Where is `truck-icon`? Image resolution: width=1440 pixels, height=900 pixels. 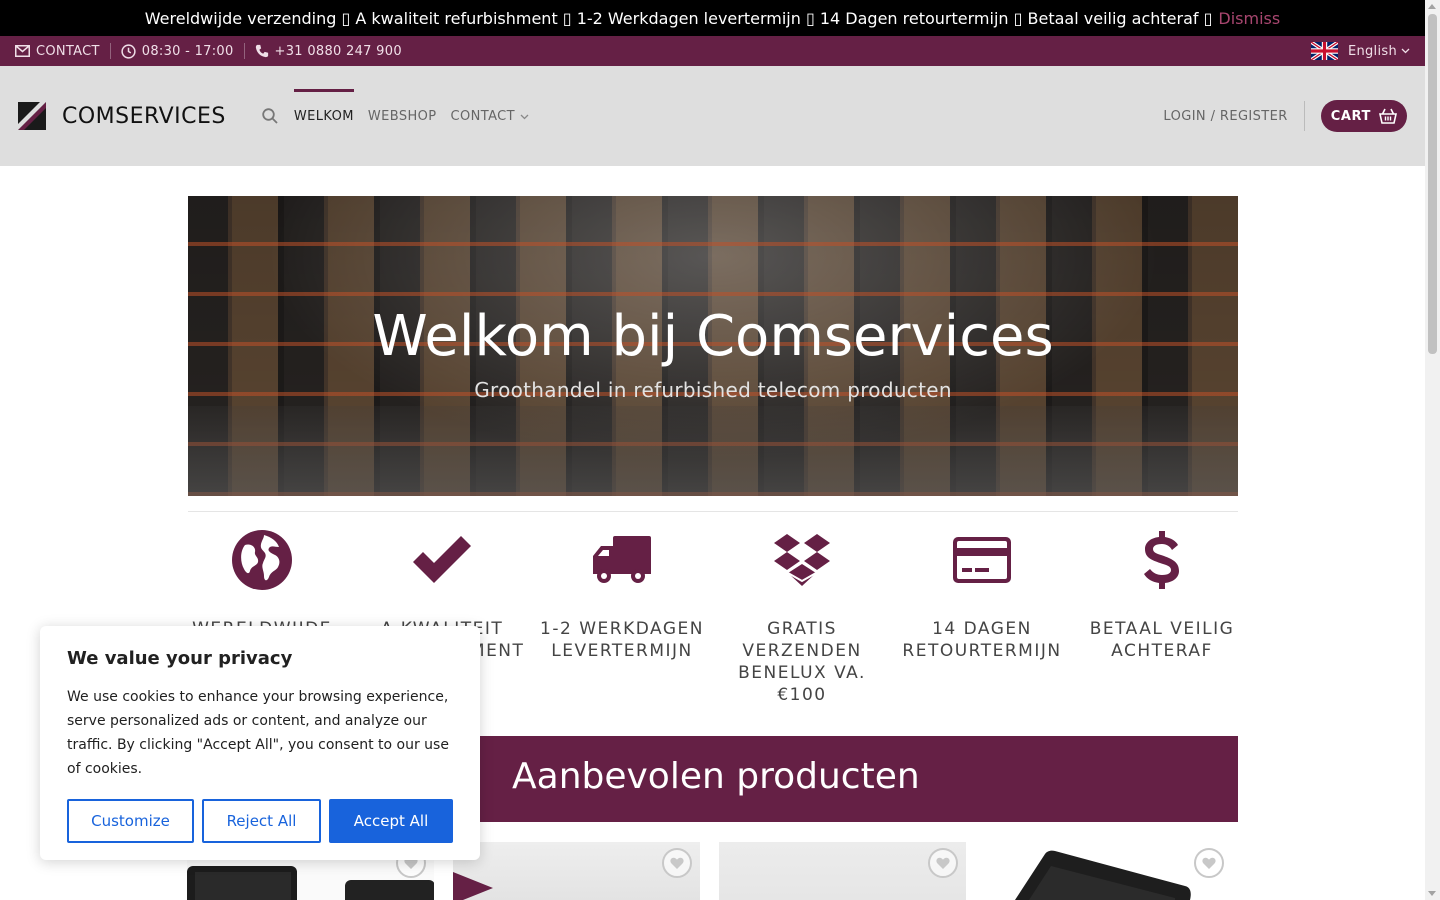 truck-icon is located at coordinates (622, 560).